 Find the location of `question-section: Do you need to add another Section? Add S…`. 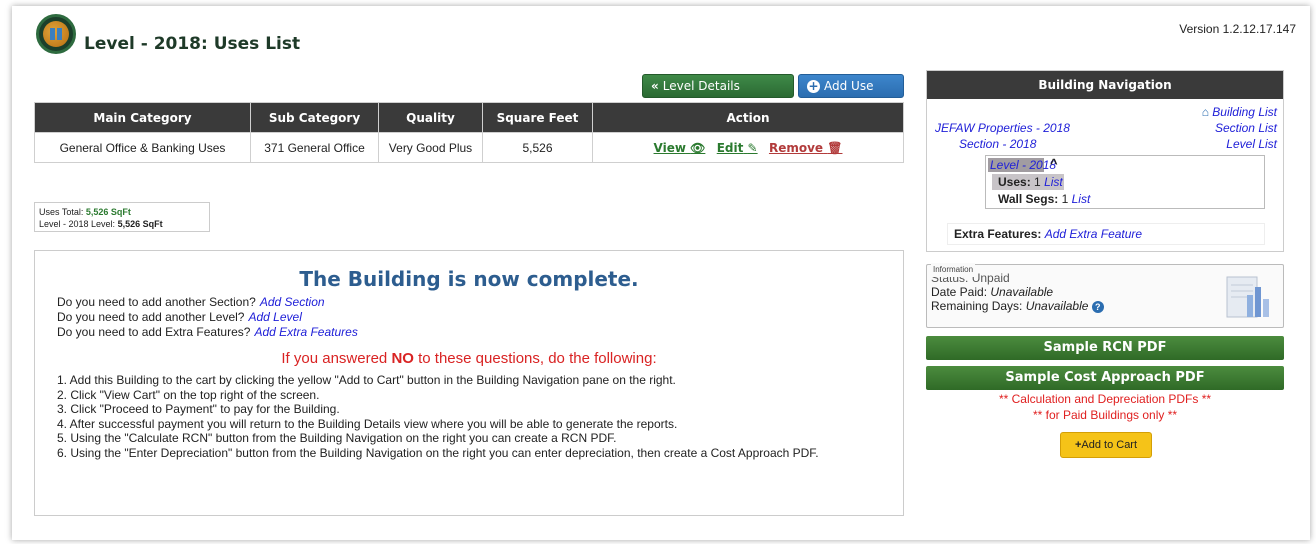

question-section: Do you need to add another Section? Add S… is located at coordinates (191, 302).